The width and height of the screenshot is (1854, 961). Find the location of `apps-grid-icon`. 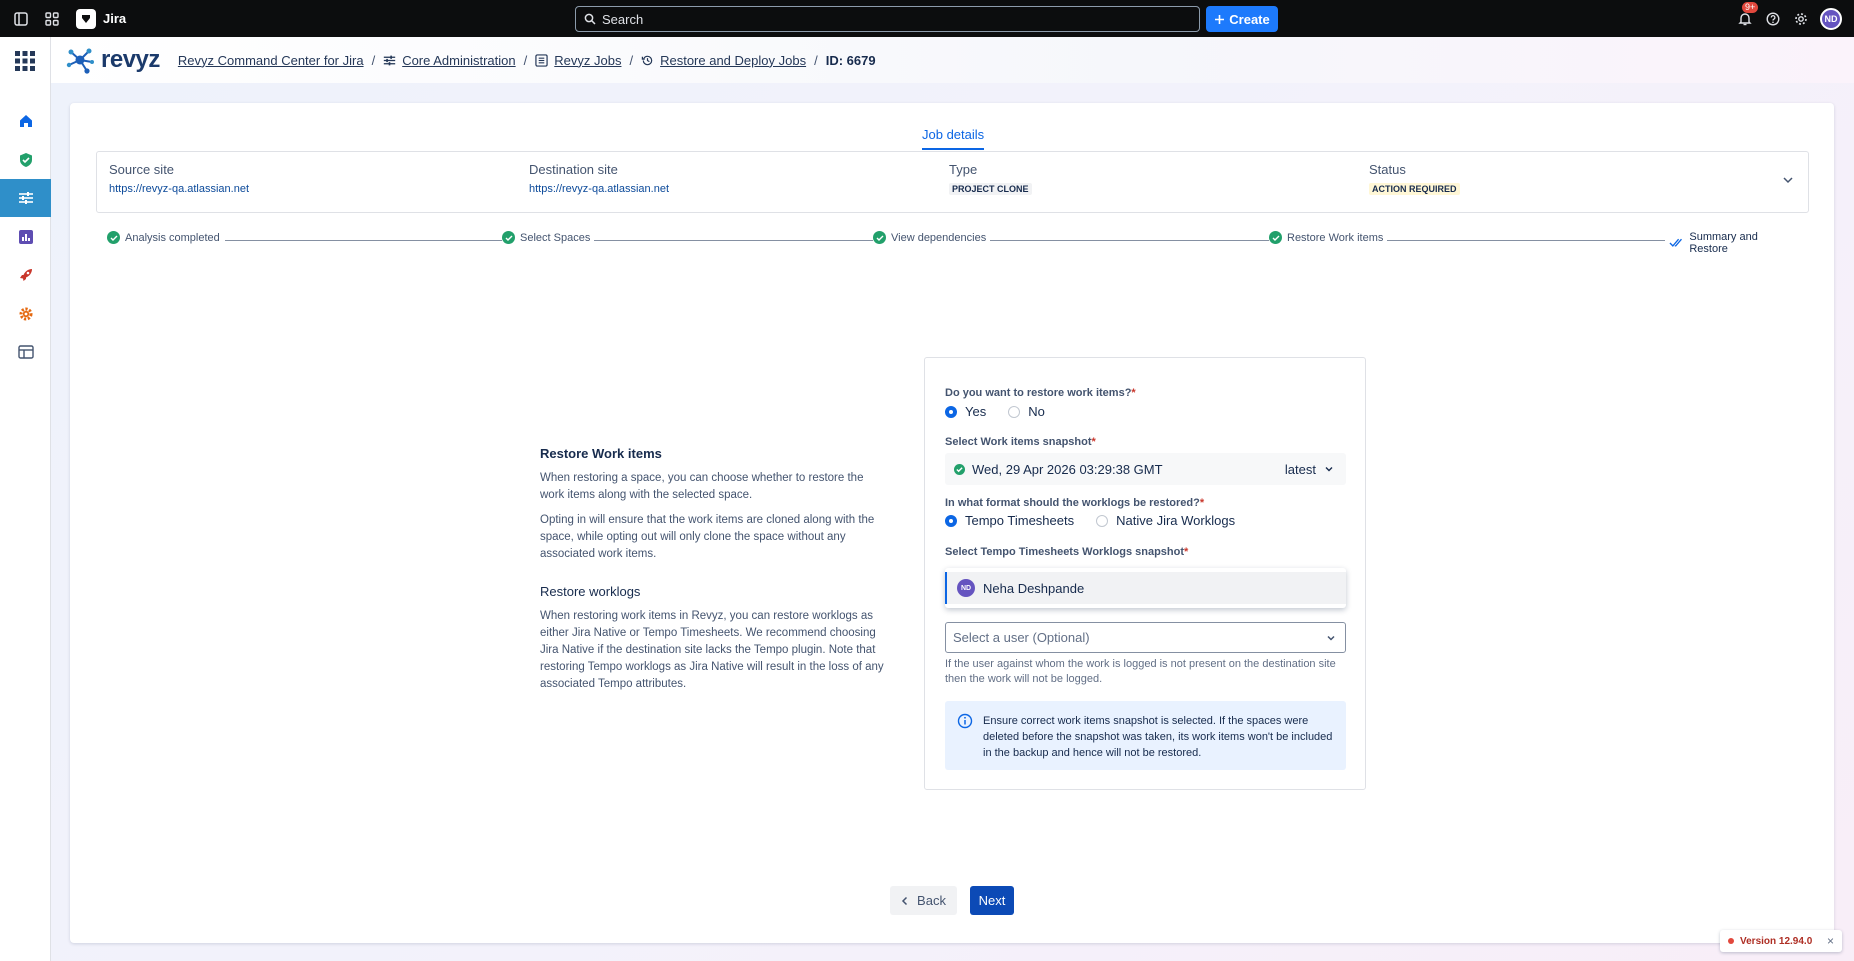

apps-grid-icon is located at coordinates (25, 62).